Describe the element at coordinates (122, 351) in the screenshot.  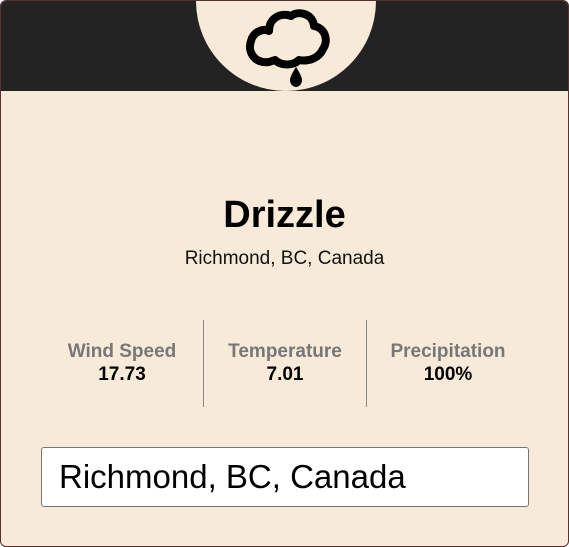
I see `stat-label: Wind Speed` at that location.